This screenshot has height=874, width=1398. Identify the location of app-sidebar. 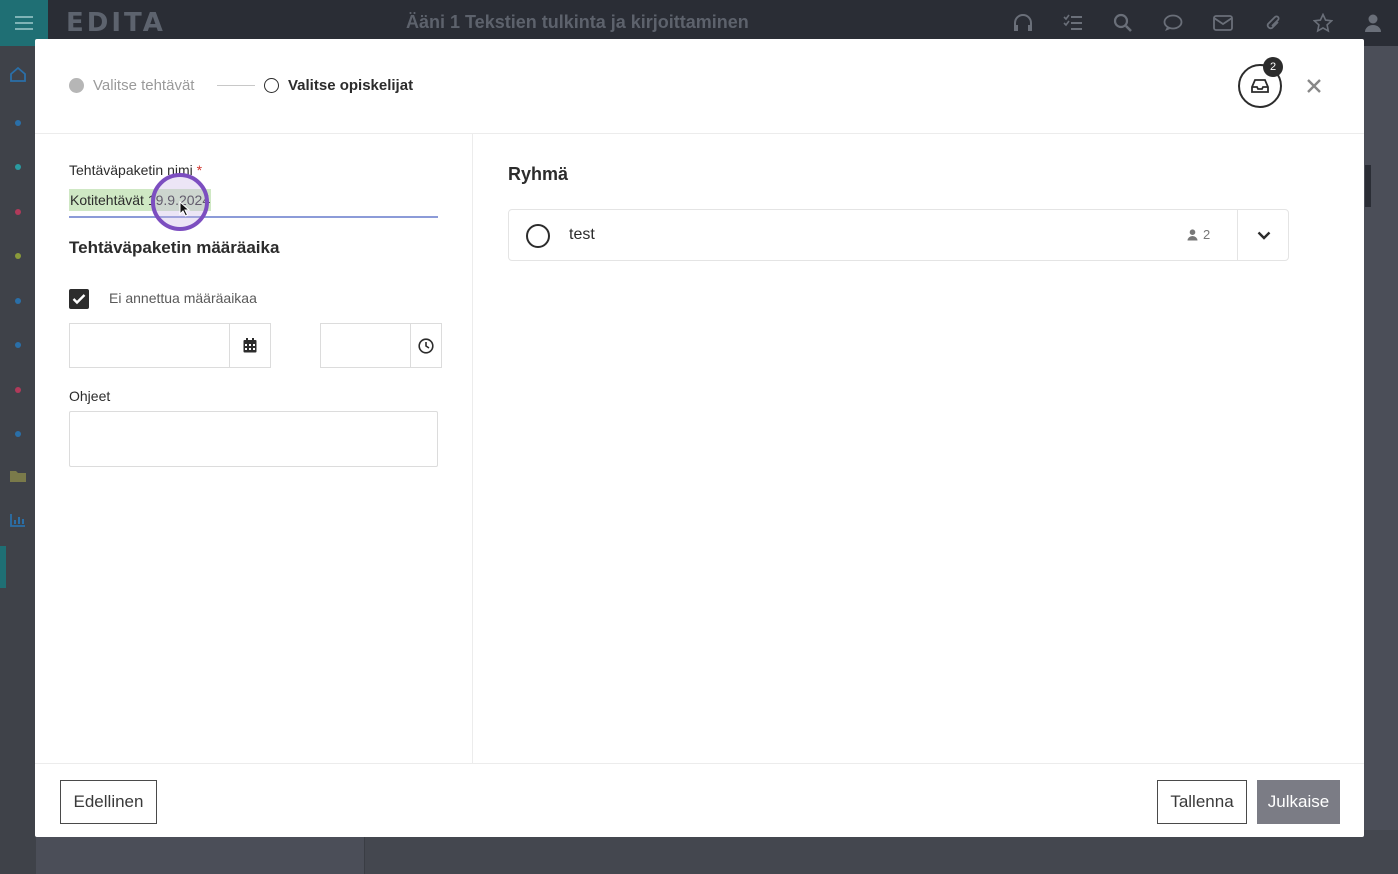
(18, 460).